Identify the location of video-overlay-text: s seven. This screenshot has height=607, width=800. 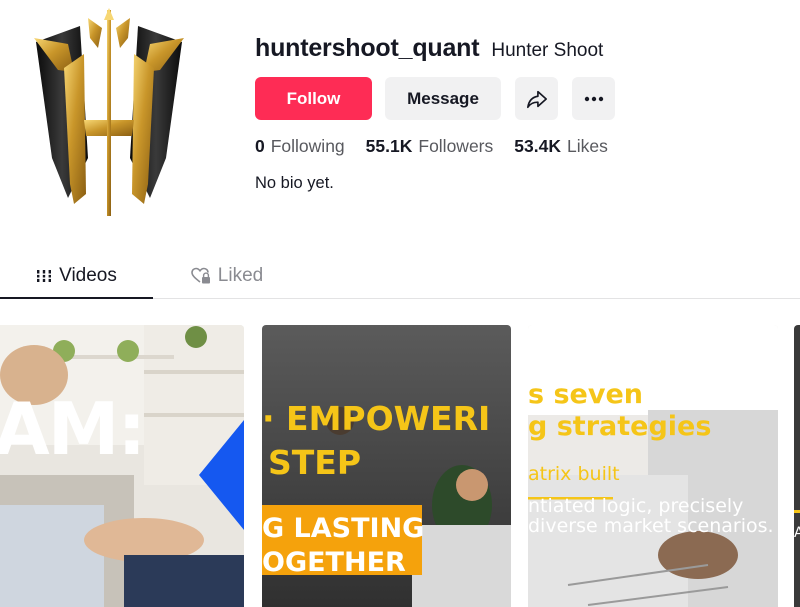
(585, 394).